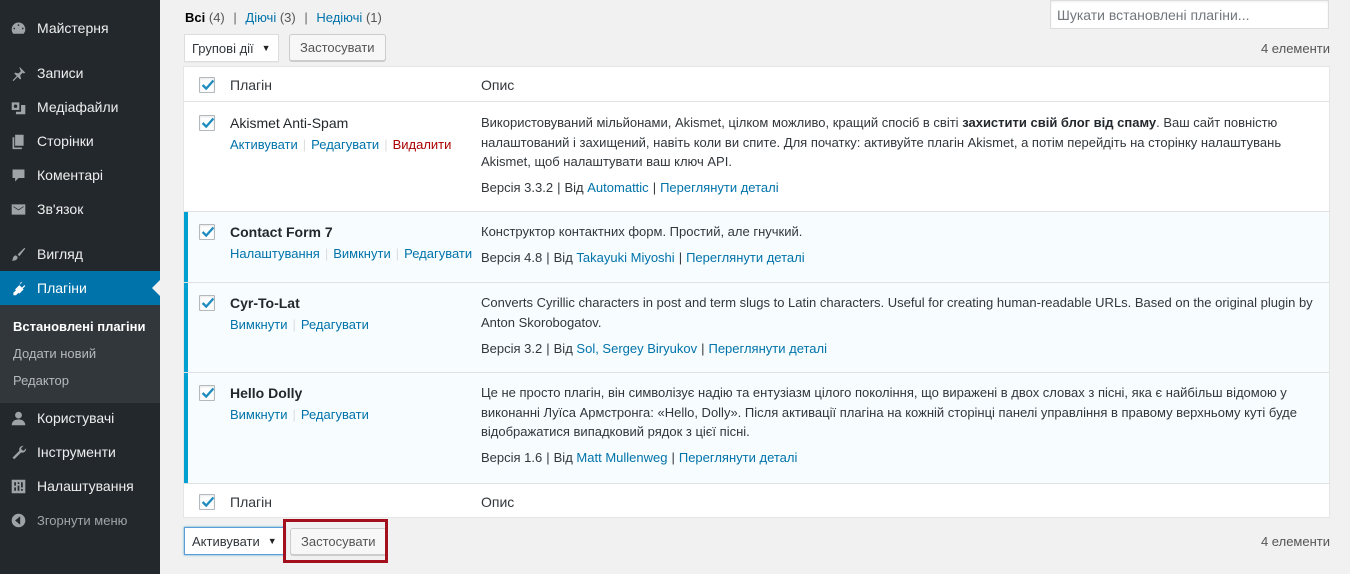  I want to click on activate-link: Активувати, so click(264, 144).